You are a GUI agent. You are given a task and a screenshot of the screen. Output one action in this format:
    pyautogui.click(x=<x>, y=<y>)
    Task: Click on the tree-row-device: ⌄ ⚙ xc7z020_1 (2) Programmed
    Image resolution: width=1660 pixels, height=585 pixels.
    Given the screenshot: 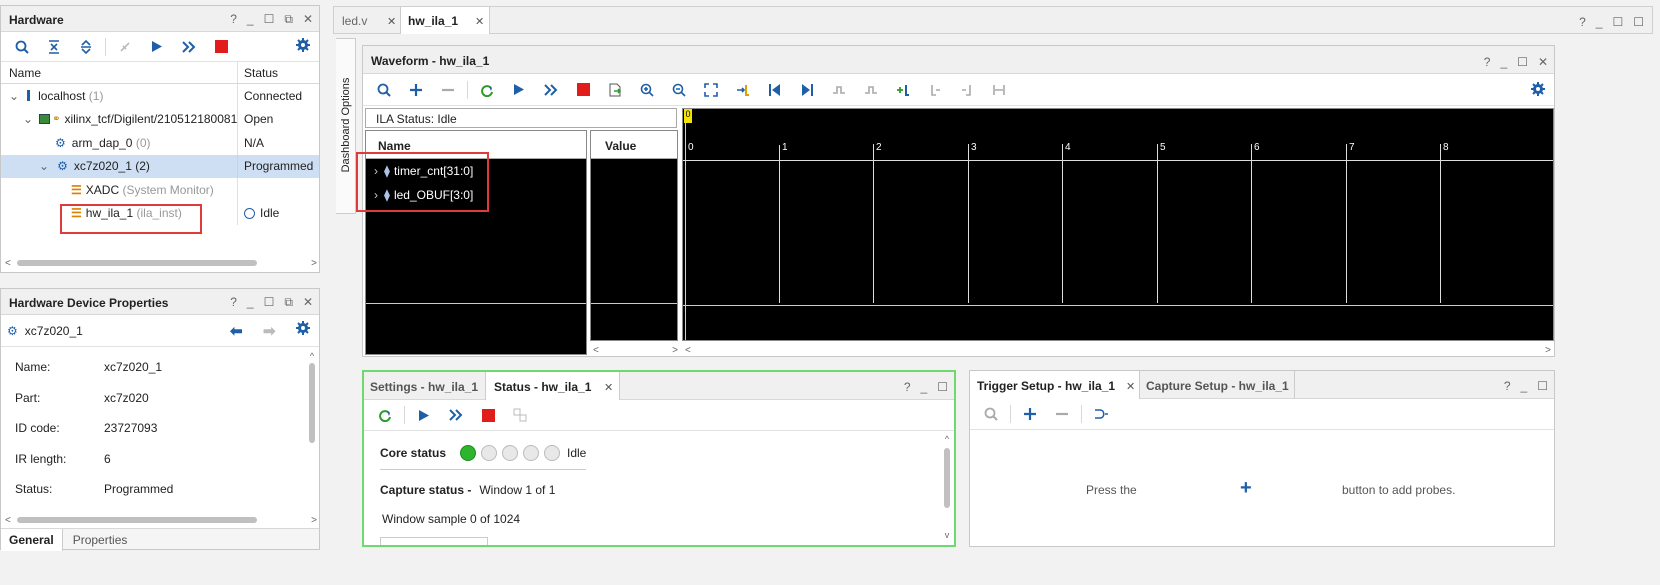 What is the action you would take?
    pyautogui.click(x=160, y=166)
    